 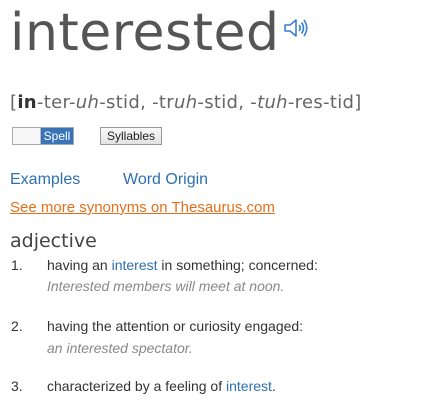 What do you see at coordinates (296, 28) in the screenshot?
I see `speaker-icon` at bounding box center [296, 28].